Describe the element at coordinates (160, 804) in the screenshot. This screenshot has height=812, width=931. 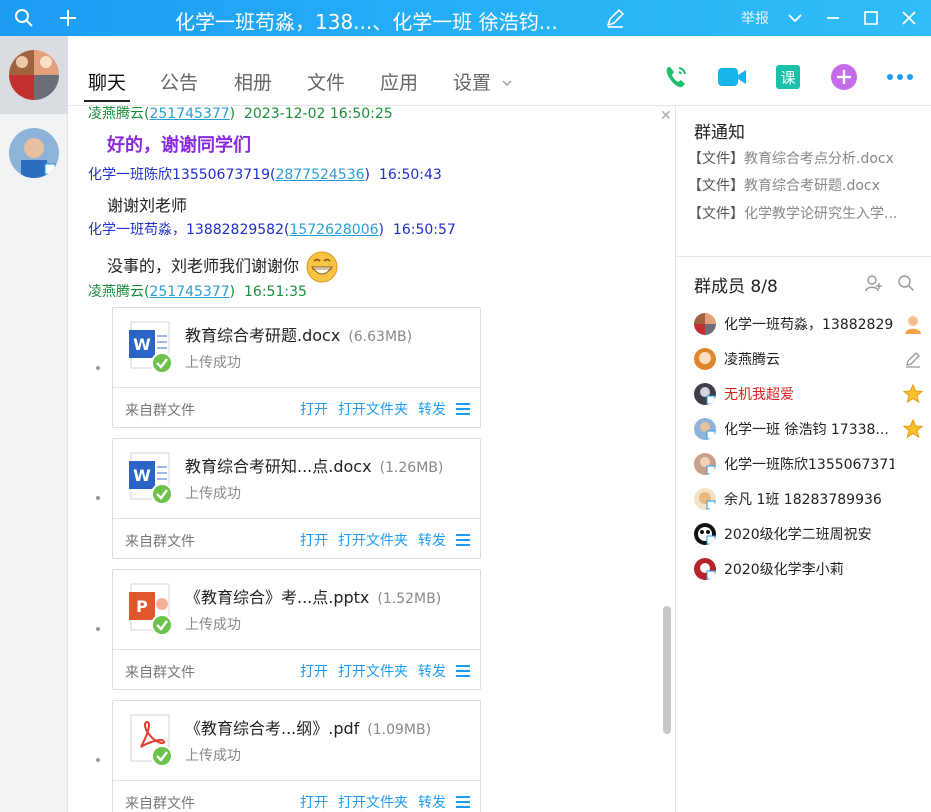
I see `file-source: 来自群文件` at that location.